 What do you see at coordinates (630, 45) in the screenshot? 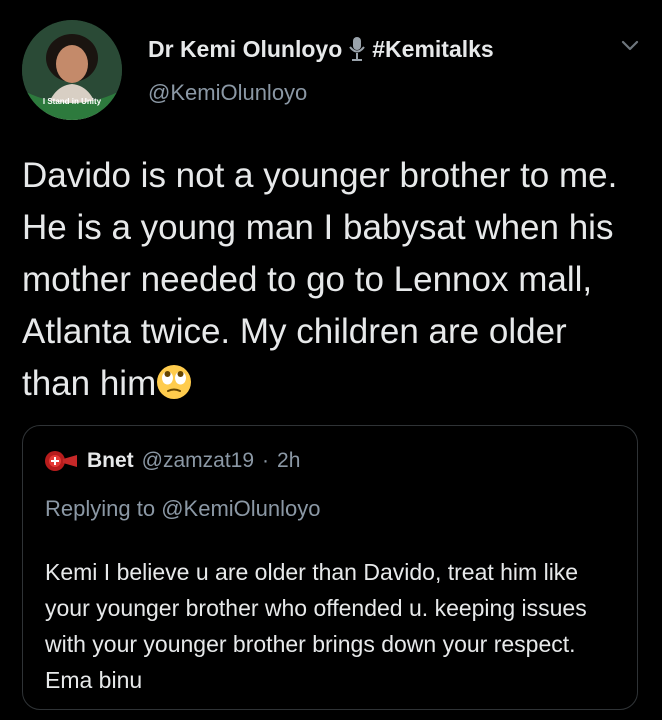
I see `chevron-down-icon` at bounding box center [630, 45].